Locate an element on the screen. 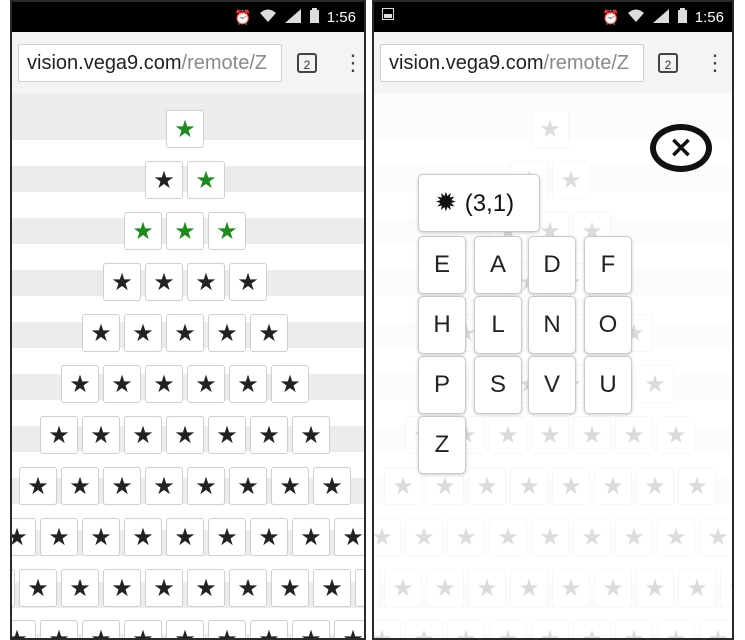 The image size is (745, 640). status-icons: ⏰ 1:56 is located at coordinates (663, 17).